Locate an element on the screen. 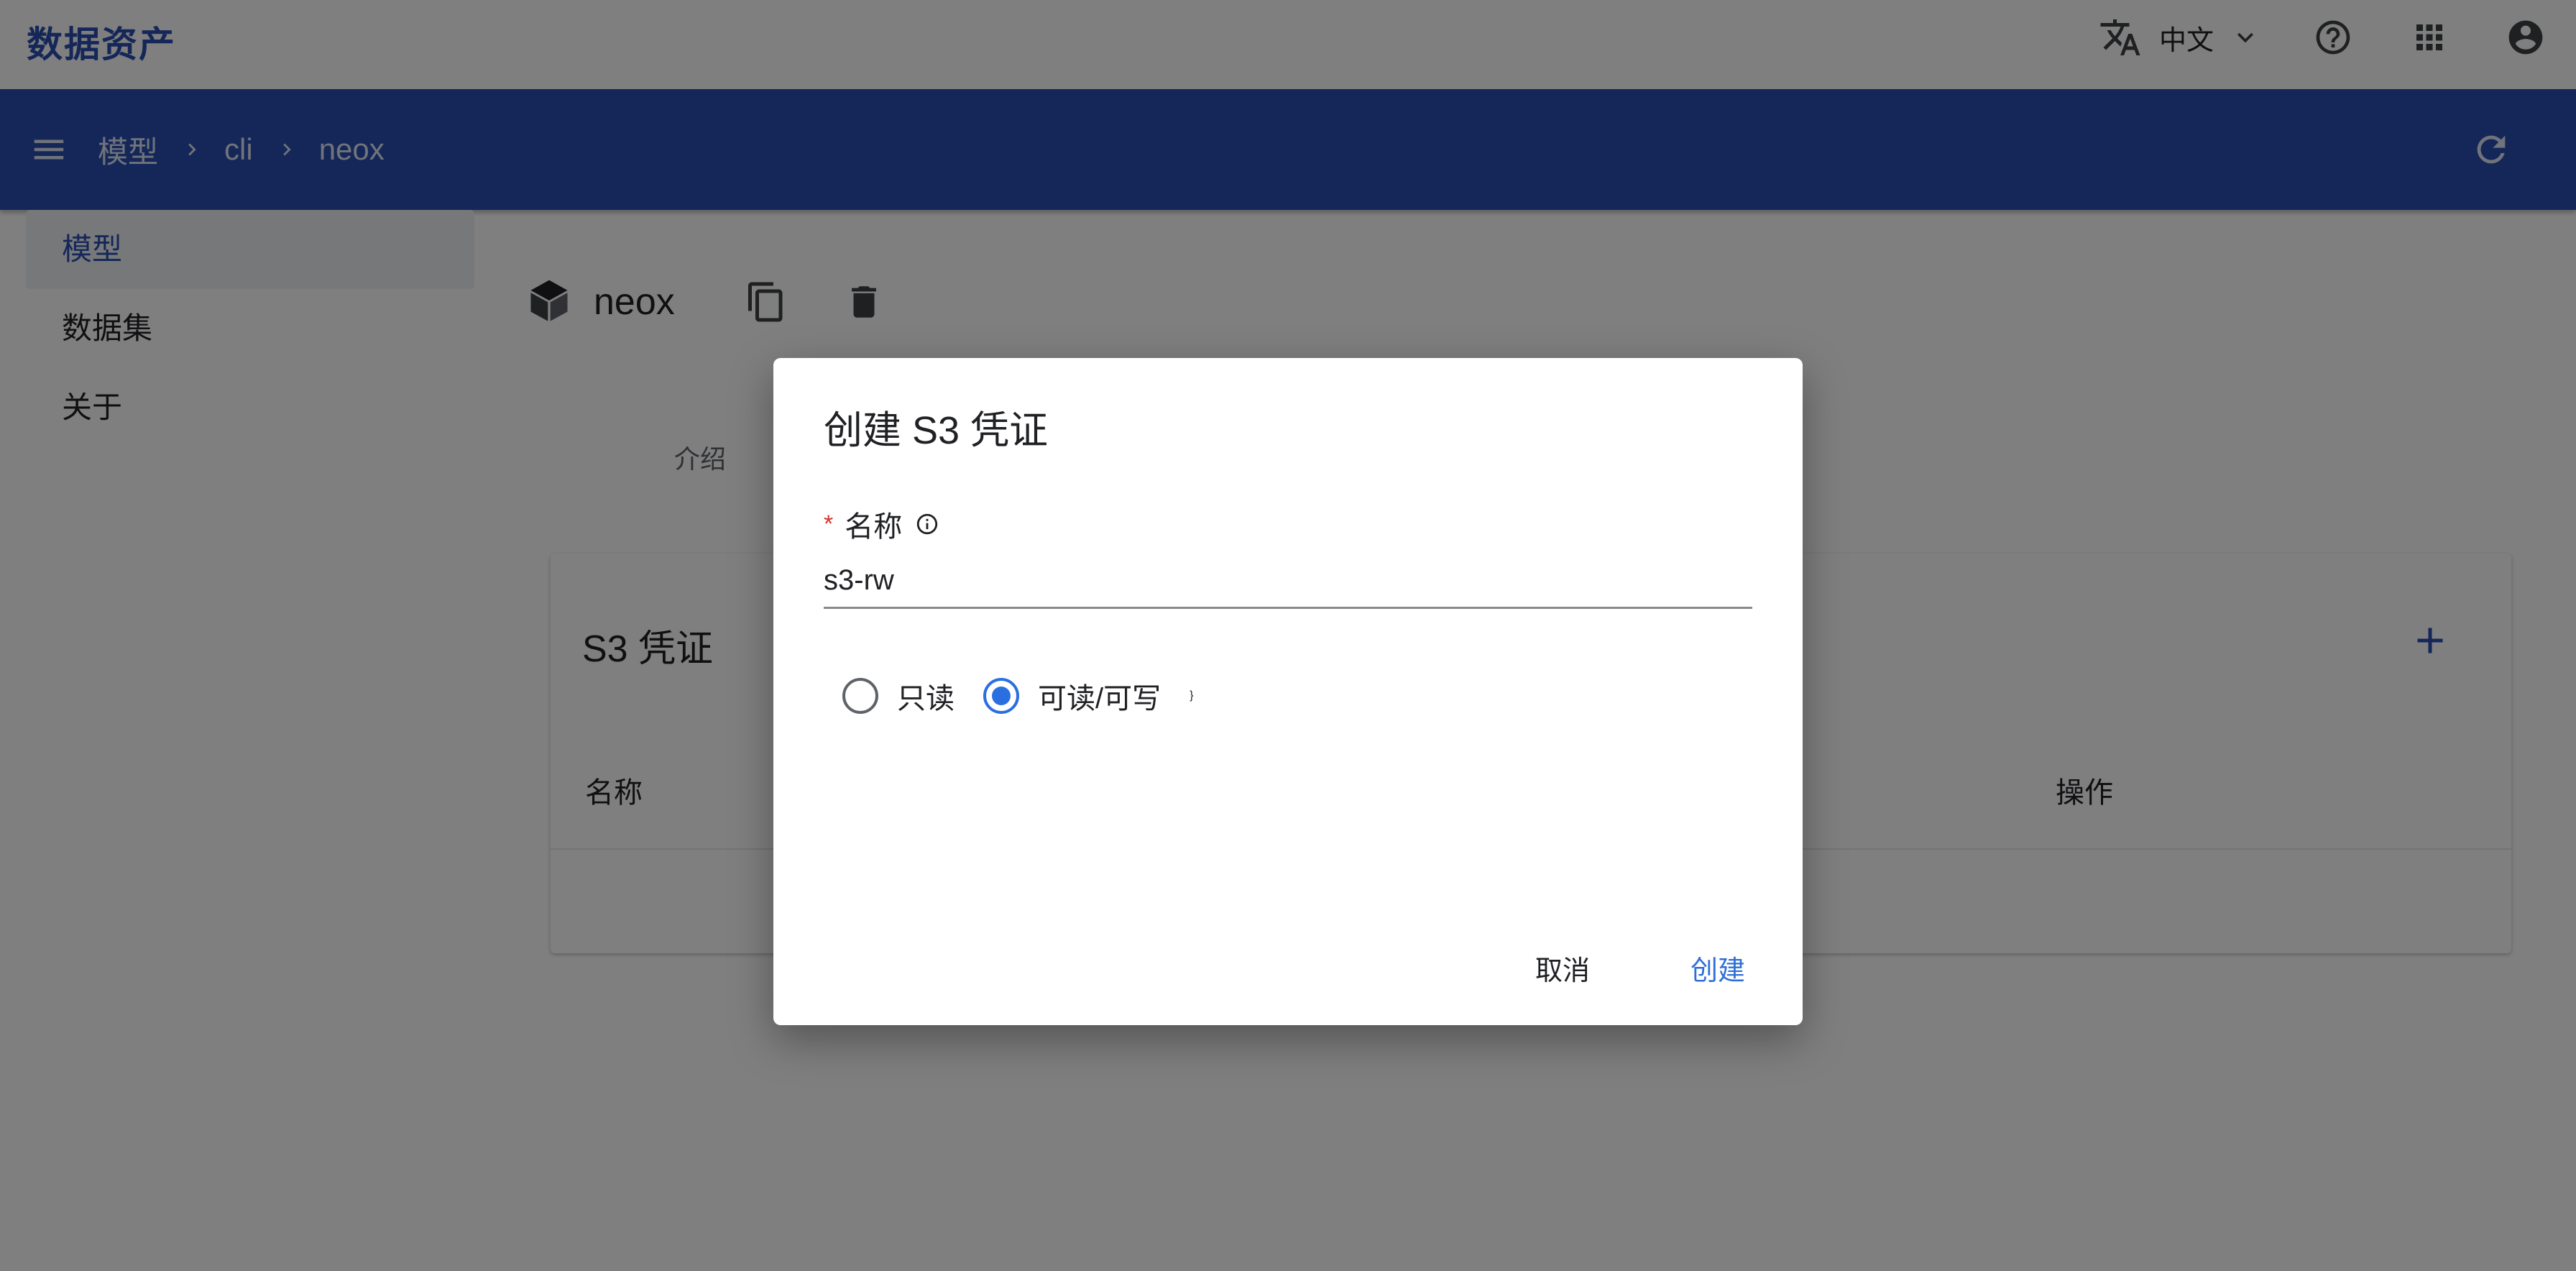 Image resolution: width=2576 pixels, height=1271 pixels. radio-option-read-only: 只读 is located at coordinates (898, 695).